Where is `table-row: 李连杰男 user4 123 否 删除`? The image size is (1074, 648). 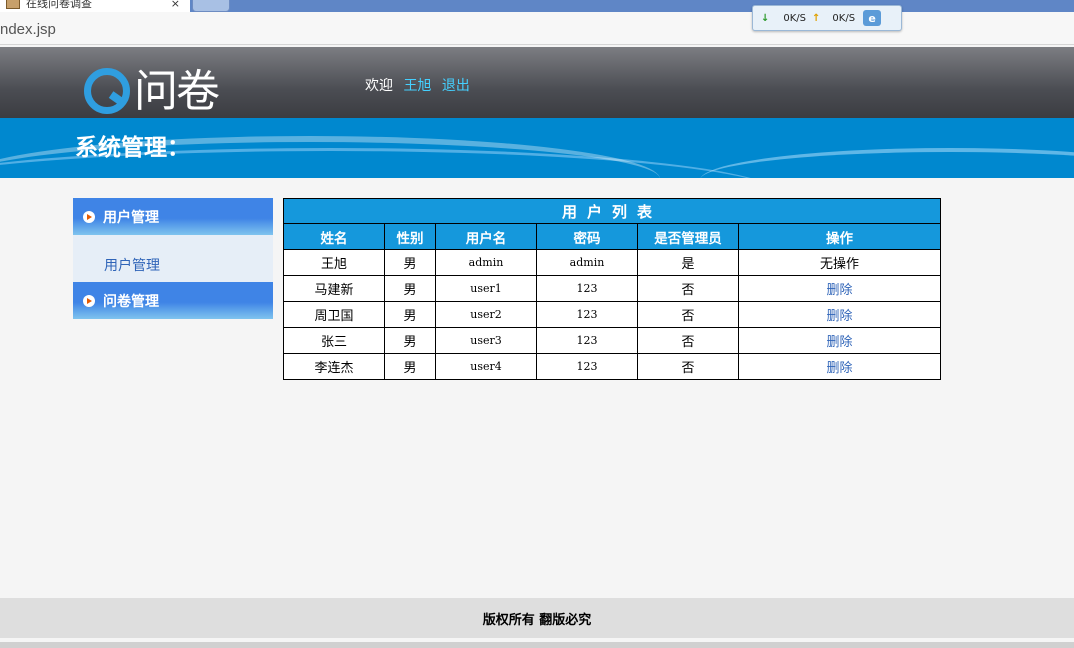
table-row: 李连杰男 user4 123 否 删除 is located at coordinates (612, 366).